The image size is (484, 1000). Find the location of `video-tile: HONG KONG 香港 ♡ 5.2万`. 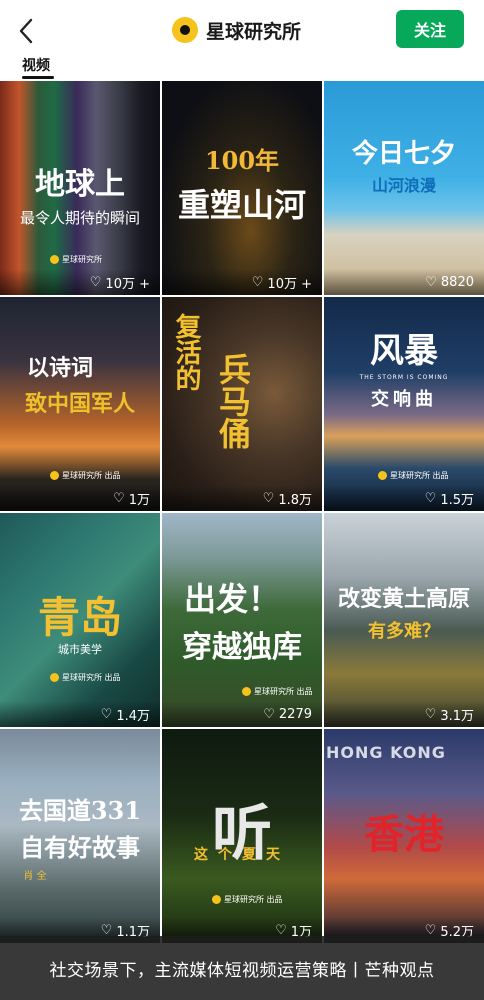

video-tile: HONG KONG 香港 ♡ 5.2万 is located at coordinates (404, 836).